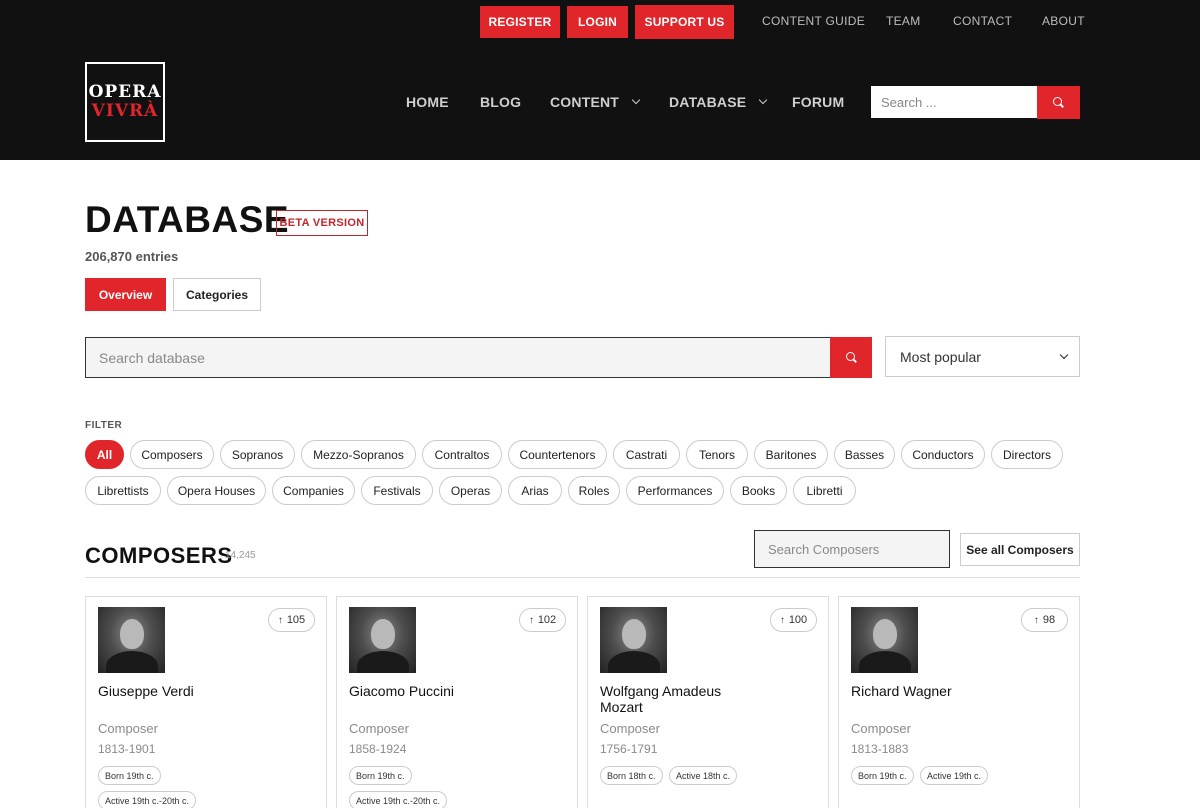 This screenshot has height=808, width=1200. I want to click on filter-chip-arias: Arias, so click(535, 490).